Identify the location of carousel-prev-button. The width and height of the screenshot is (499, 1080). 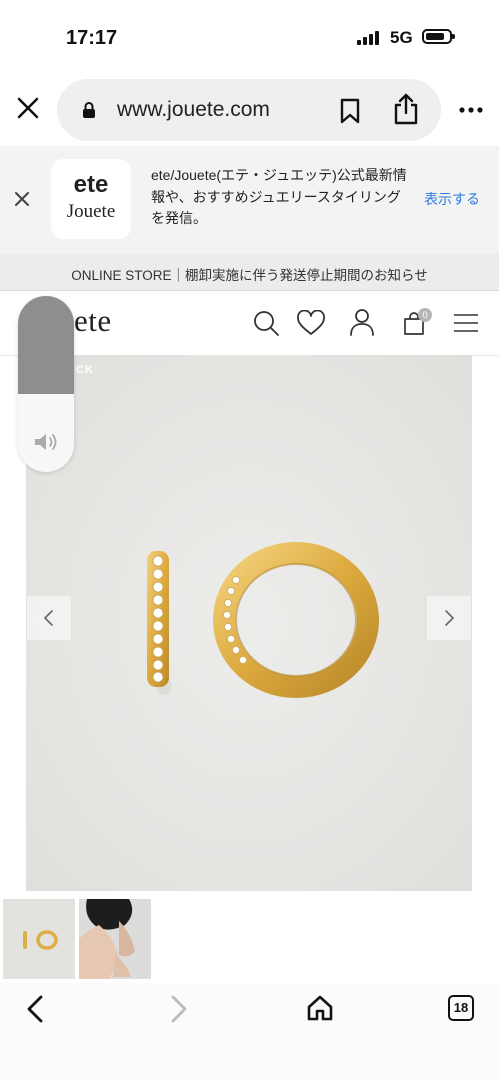
(49, 618).